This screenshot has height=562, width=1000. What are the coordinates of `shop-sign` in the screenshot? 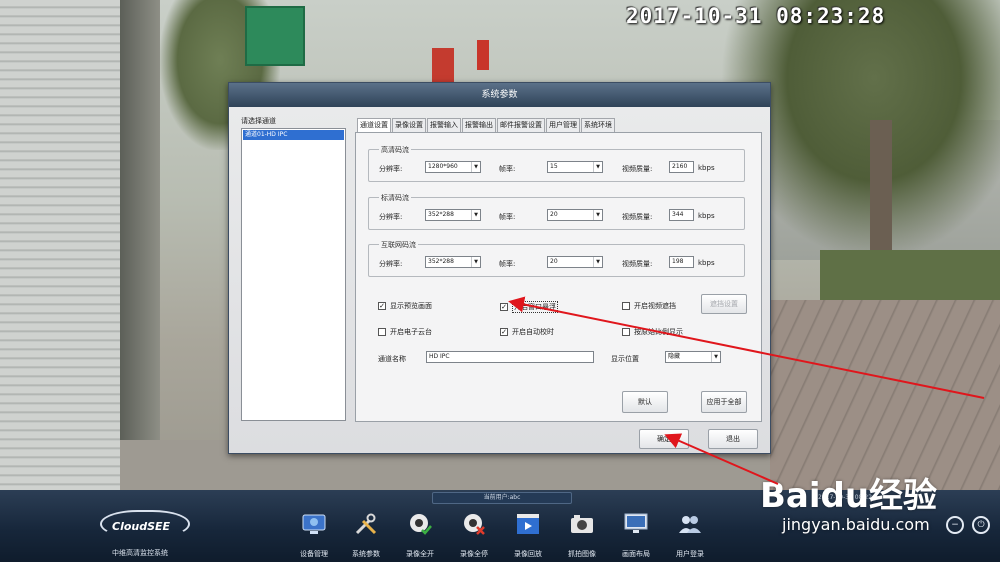 It's located at (275, 36).